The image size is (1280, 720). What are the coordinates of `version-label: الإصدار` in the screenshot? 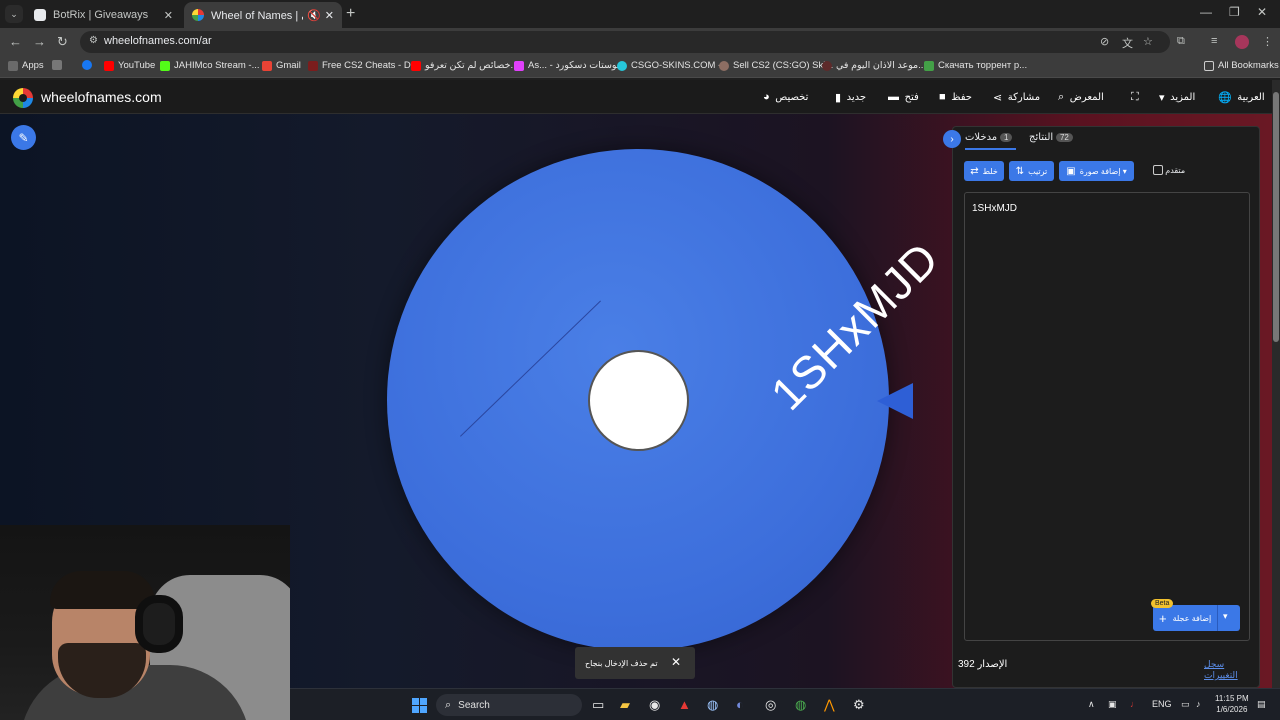 It's located at (992, 664).